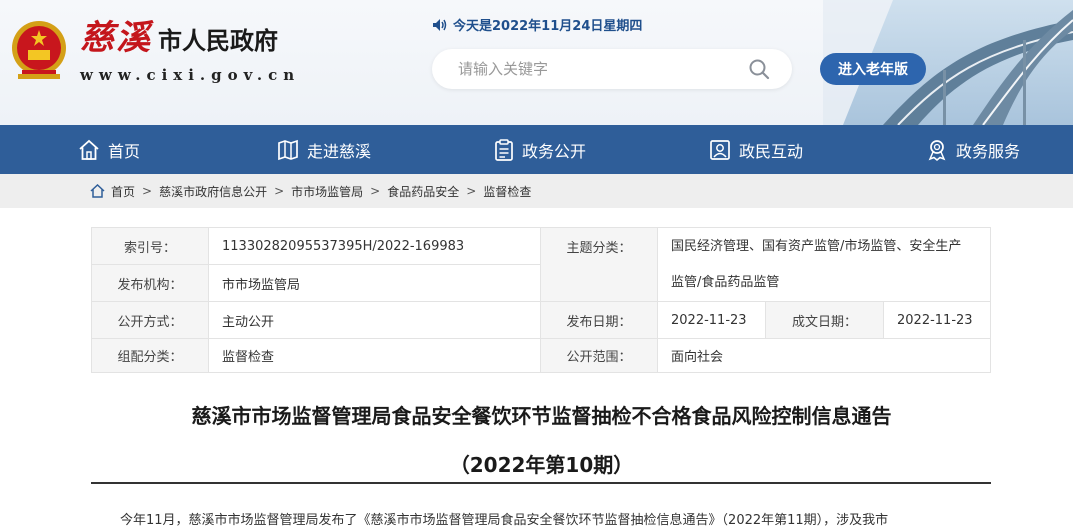 This screenshot has width=1073, height=532. I want to click on search-icon, so click(759, 69).